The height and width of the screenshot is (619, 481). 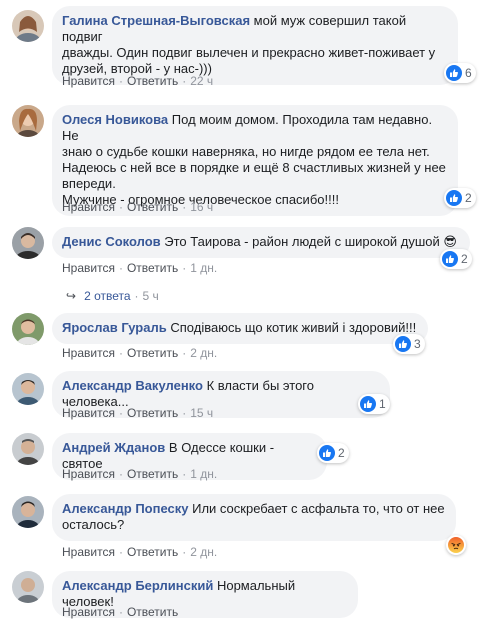 I want to click on comment-text: впереди., so click(x=89, y=183).